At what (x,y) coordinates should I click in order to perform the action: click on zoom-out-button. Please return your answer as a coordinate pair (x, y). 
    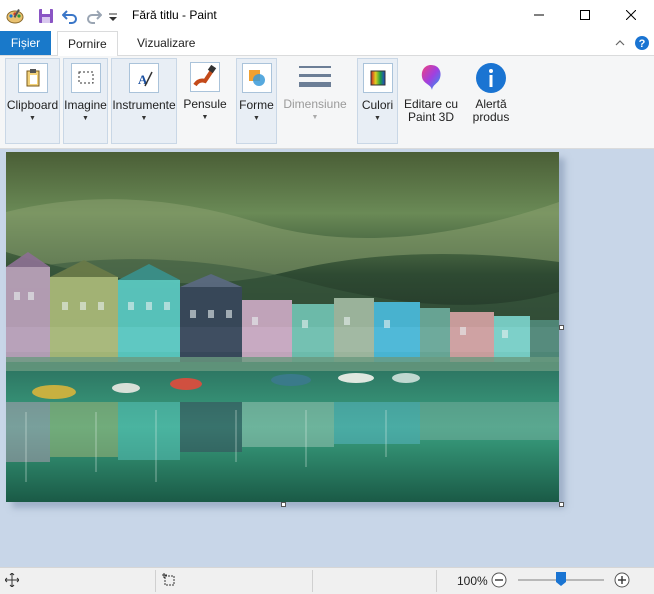
    Looking at the image, I should click on (499, 580).